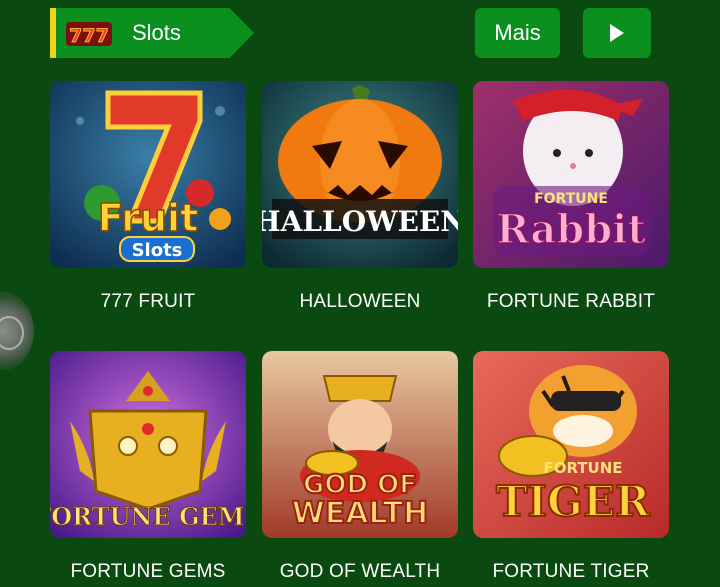  I want to click on svg-text: HALLOWEEN, so click(360, 221).